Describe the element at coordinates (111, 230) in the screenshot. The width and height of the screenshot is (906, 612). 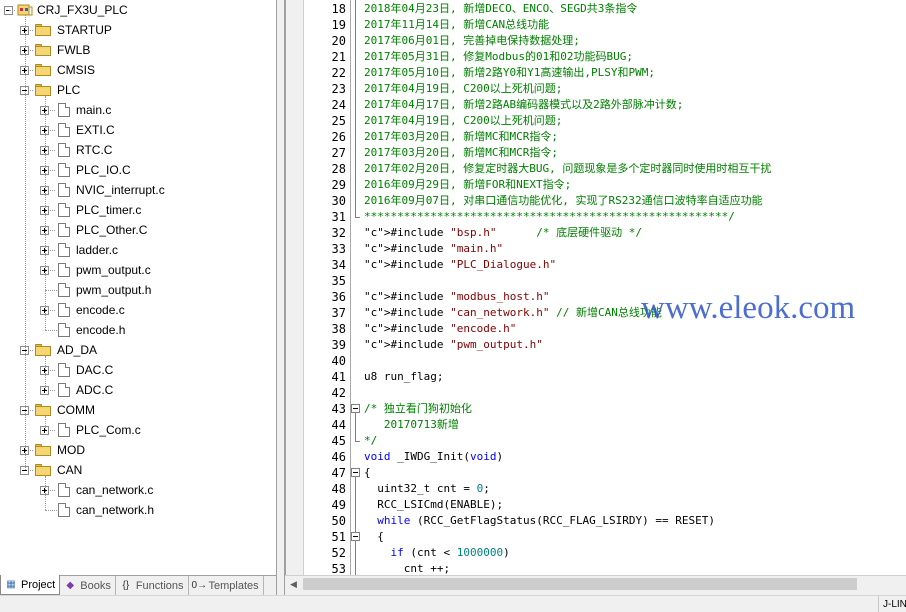
I see `file-item-label: PLC_Other.C` at that location.